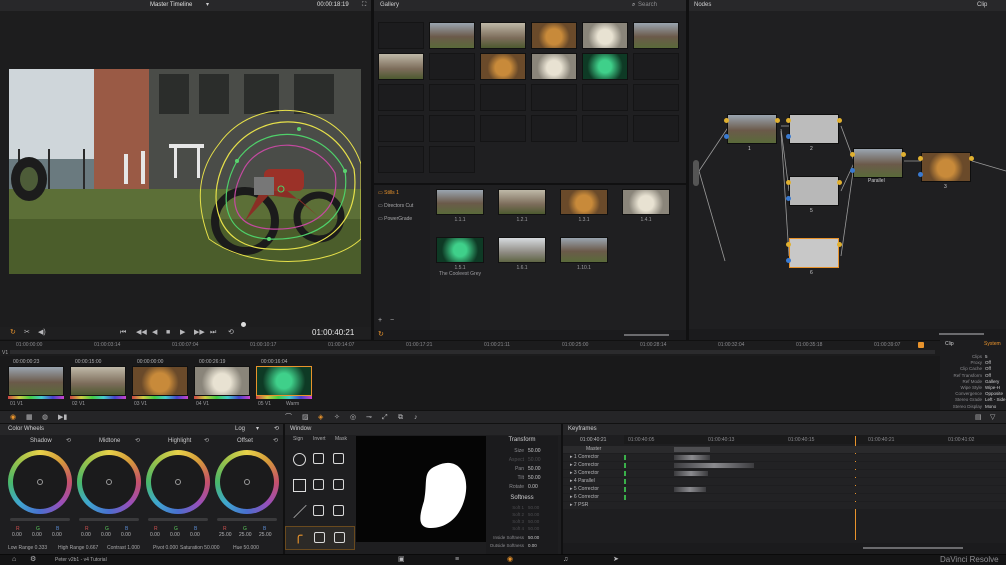 This screenshot has width=1006, height=565. I want to click on album-item: ▭ Stills 1, so click(388, 193).